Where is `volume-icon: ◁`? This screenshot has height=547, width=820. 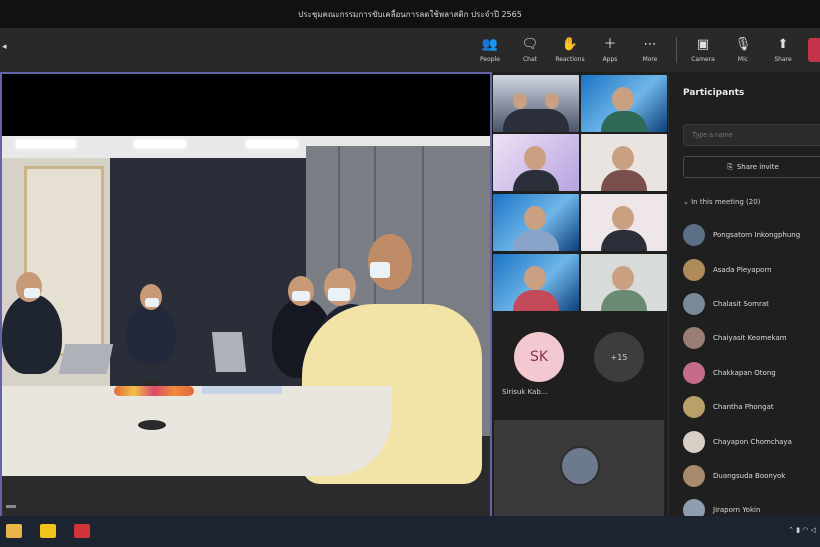 volume-icon: ◁ is located at coordinates (813, 530).